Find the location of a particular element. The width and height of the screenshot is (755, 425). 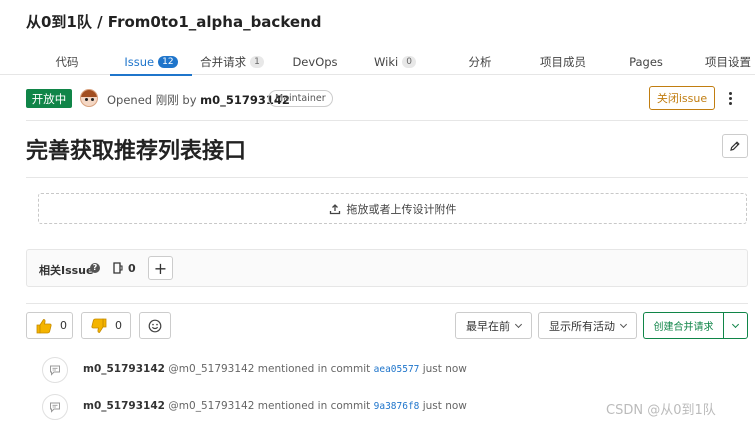

opened-prefix: Opened 刚刚 by is located at coordinates (152, 100).